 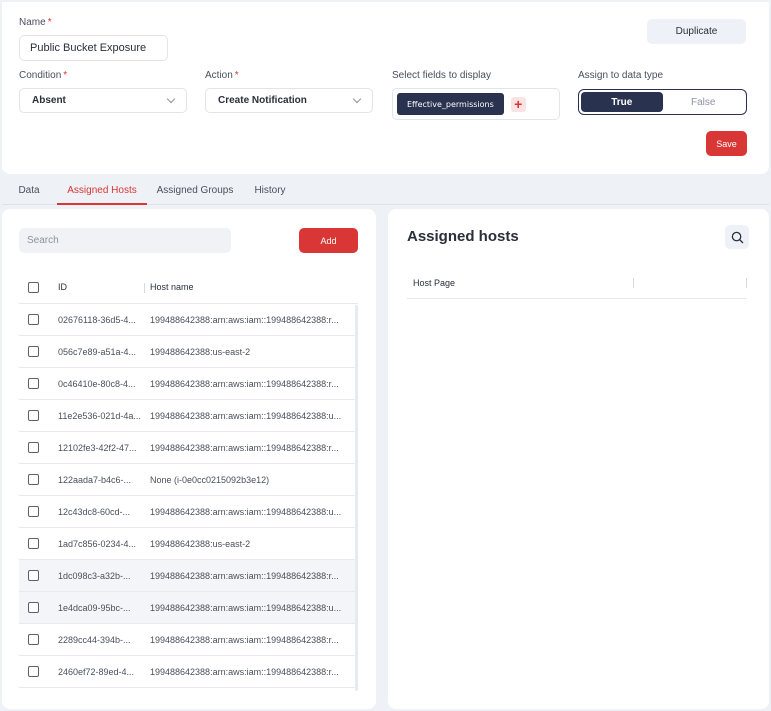 What do you see at coordinates (463, 236) in the screenshot?
I see `panel-title: Assigned hosts` at bounding box center [463, 236].